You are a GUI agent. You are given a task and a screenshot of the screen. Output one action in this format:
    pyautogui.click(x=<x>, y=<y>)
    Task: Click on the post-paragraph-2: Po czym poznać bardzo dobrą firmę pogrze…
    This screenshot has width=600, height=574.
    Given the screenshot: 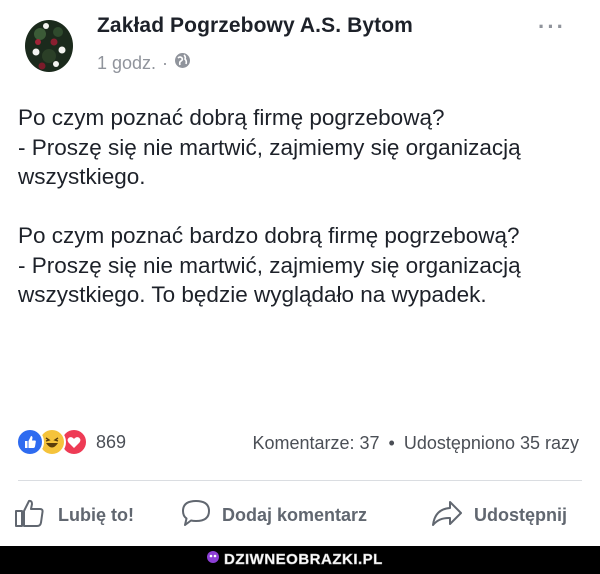 What is the action you would take?
    pyautogui.click(x=269, y=265)
    